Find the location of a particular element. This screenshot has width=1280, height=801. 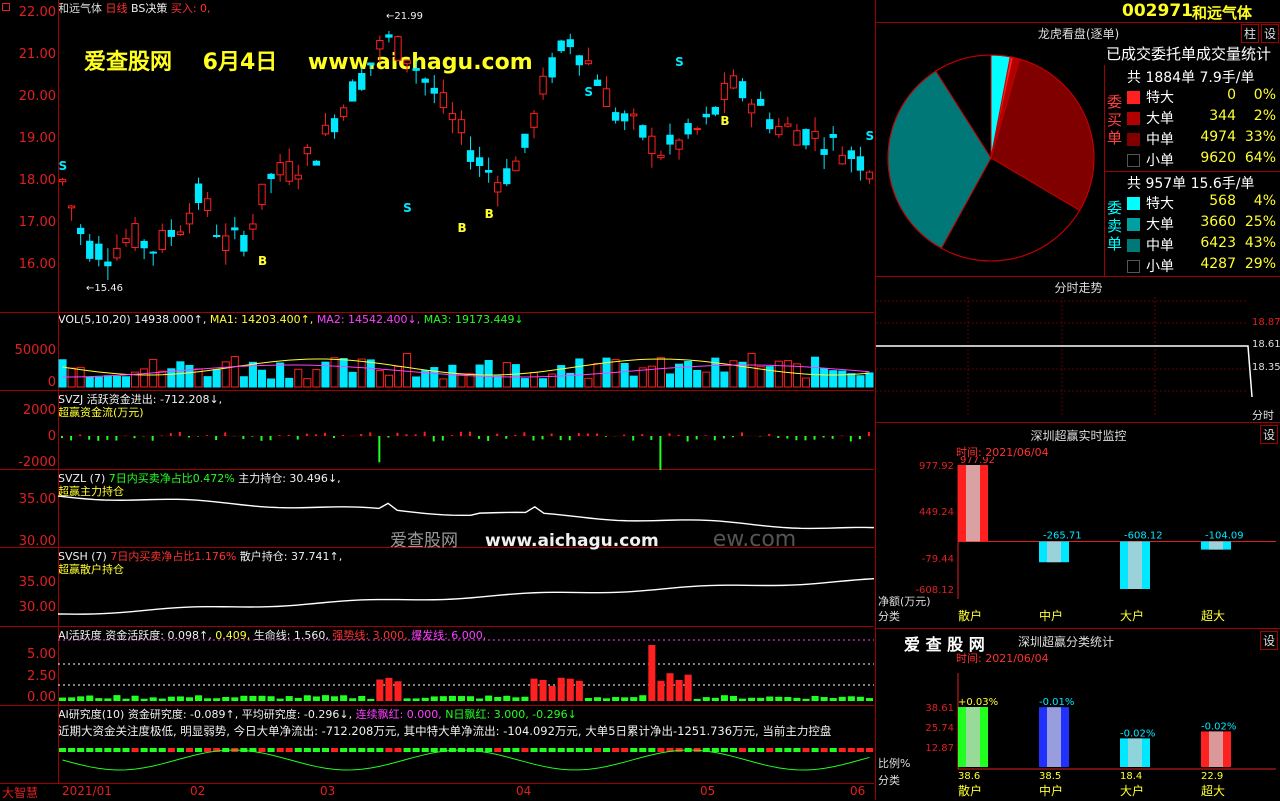

classify-title: 深圳超赢分类统计 is located at coordinates (1066, 641).